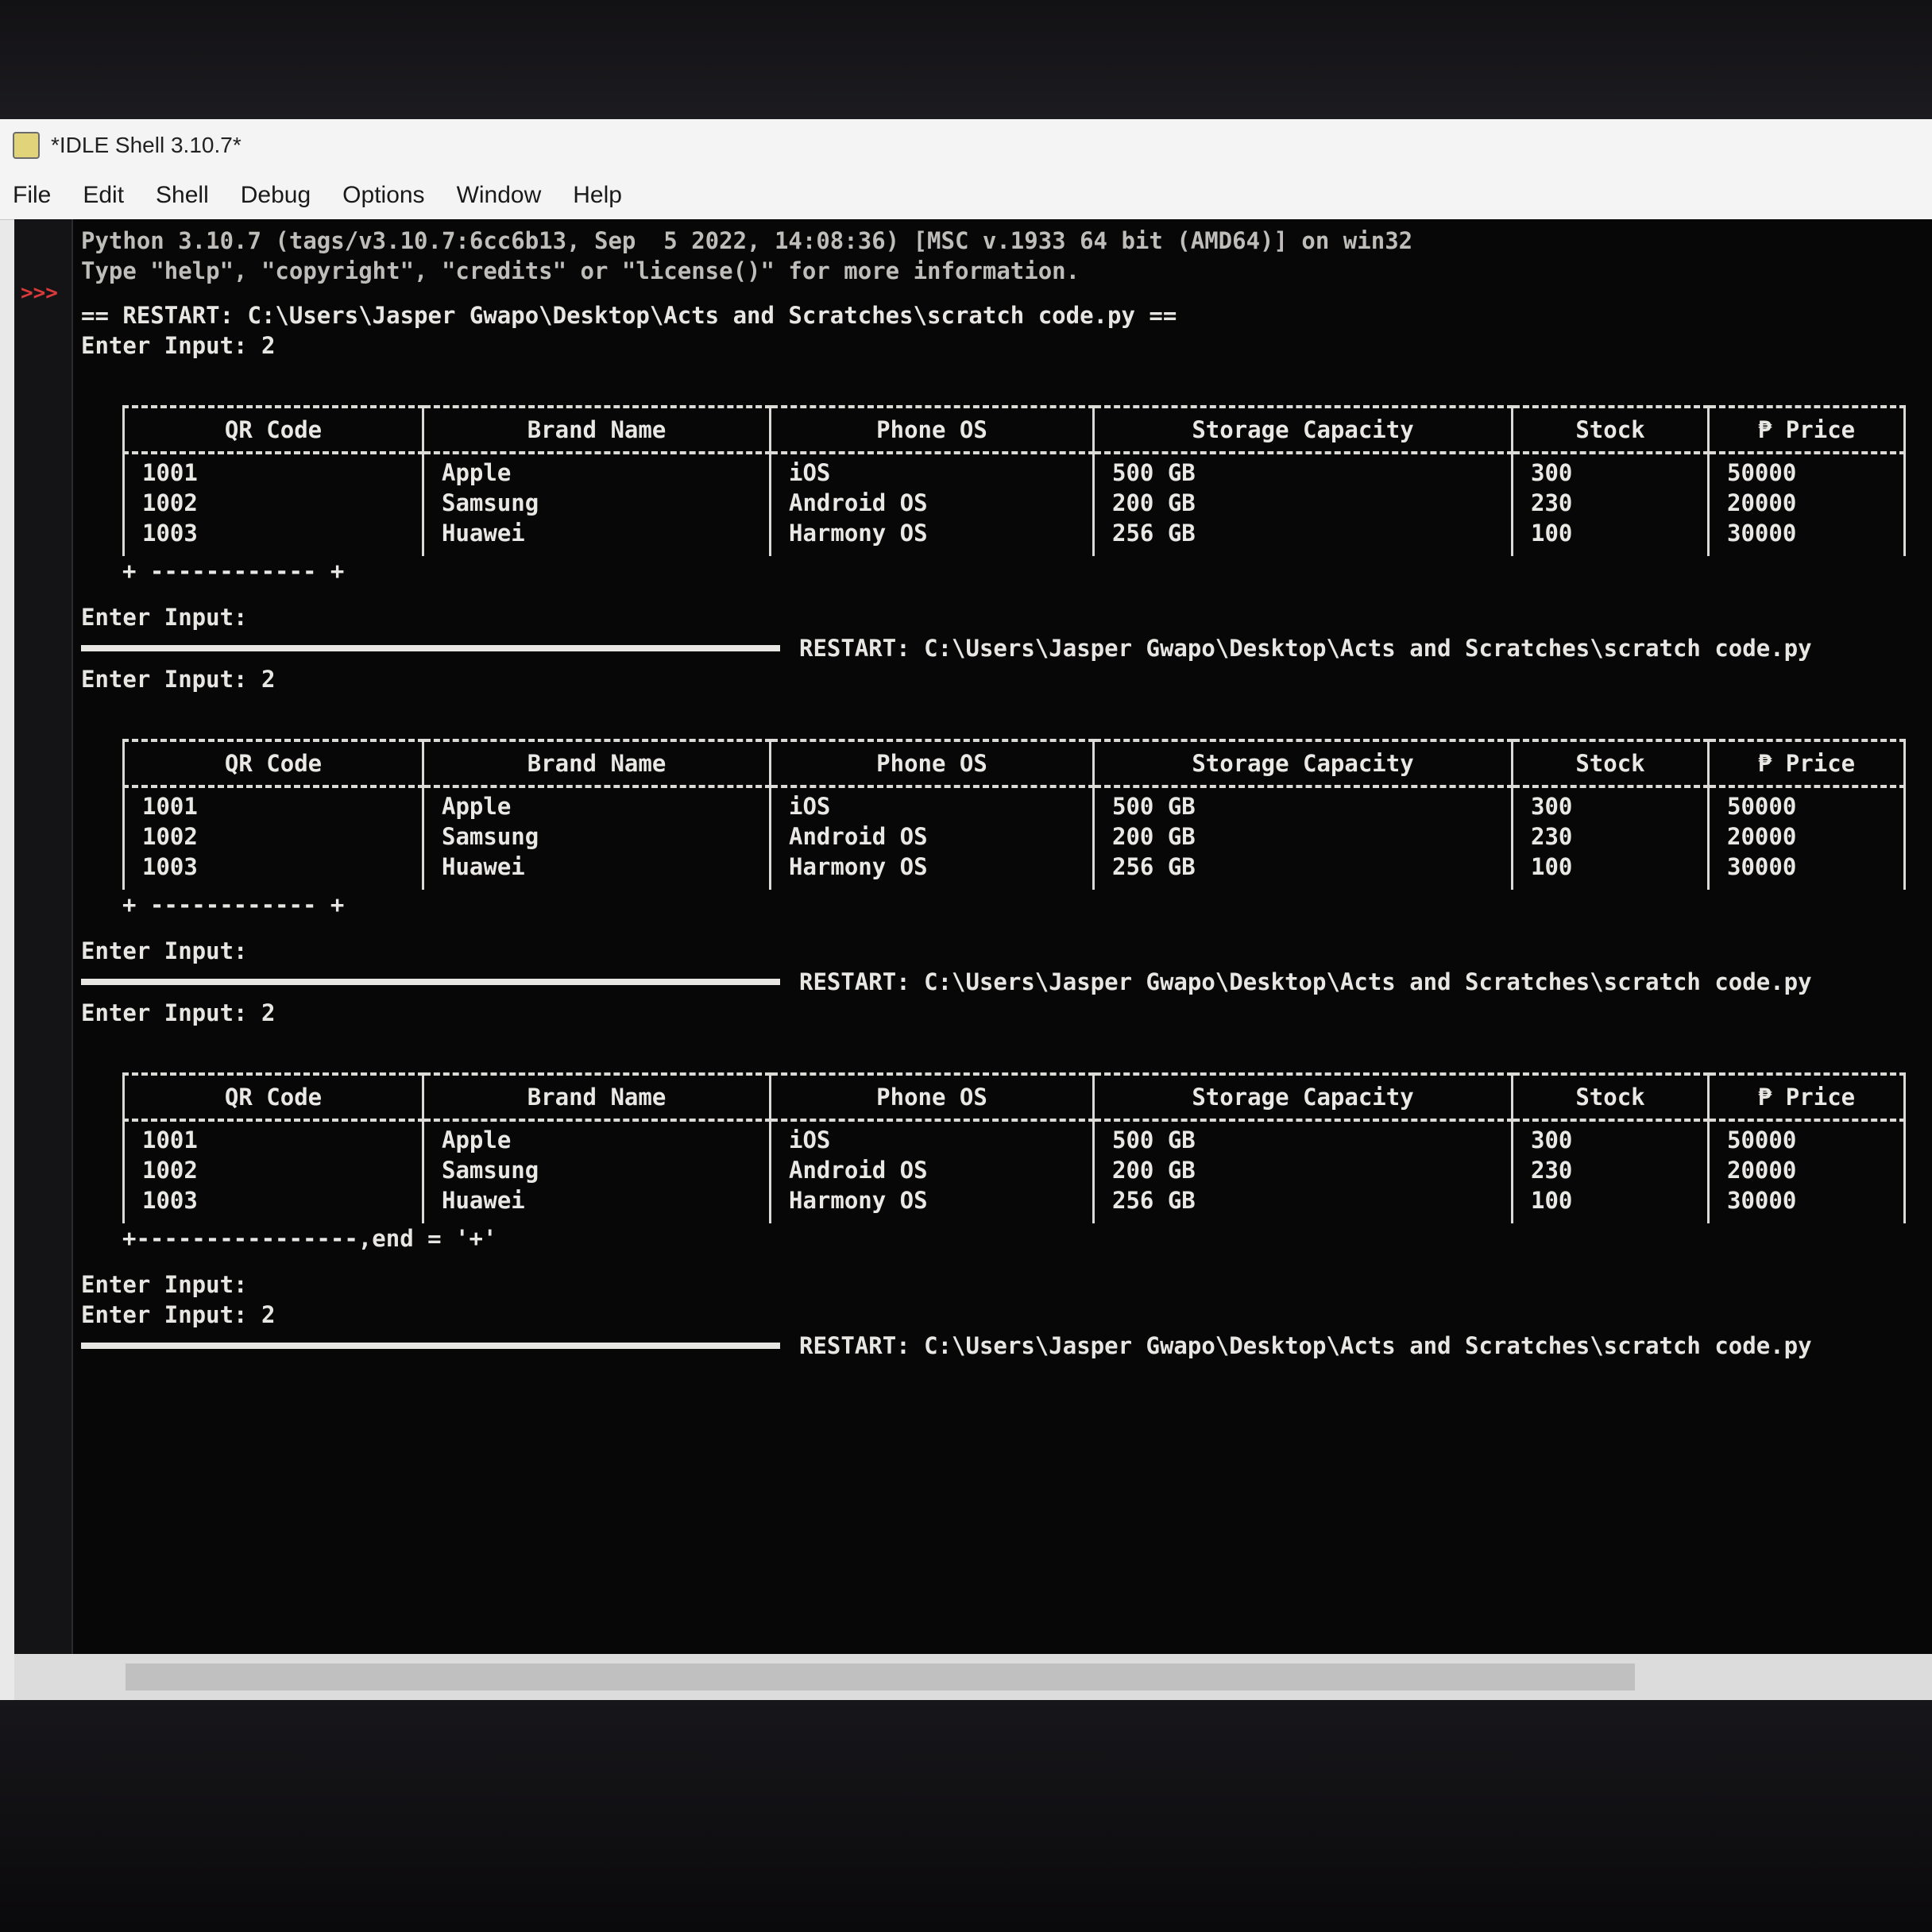 The width and height of the screenshot is (1932, 1932). What do you see at coordinates (276, 196) in the screenshot?
I see `menu-debug: Debug` at bounding box center [276, 196].